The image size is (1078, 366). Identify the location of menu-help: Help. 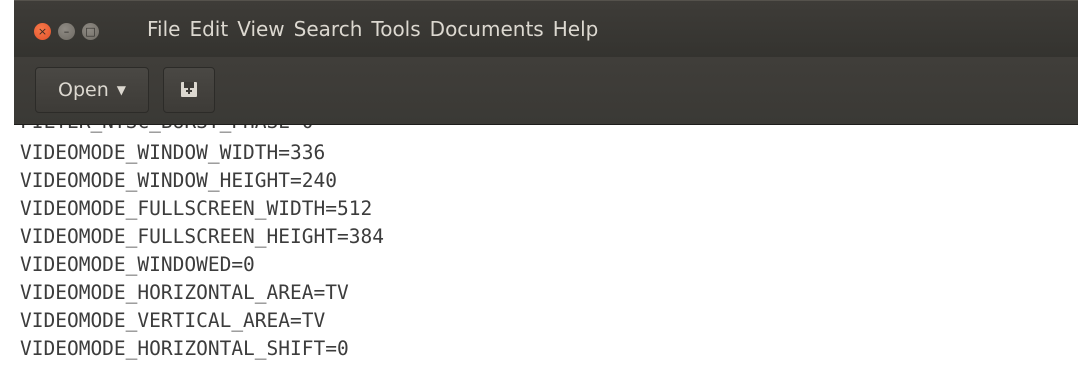
(580, 29).